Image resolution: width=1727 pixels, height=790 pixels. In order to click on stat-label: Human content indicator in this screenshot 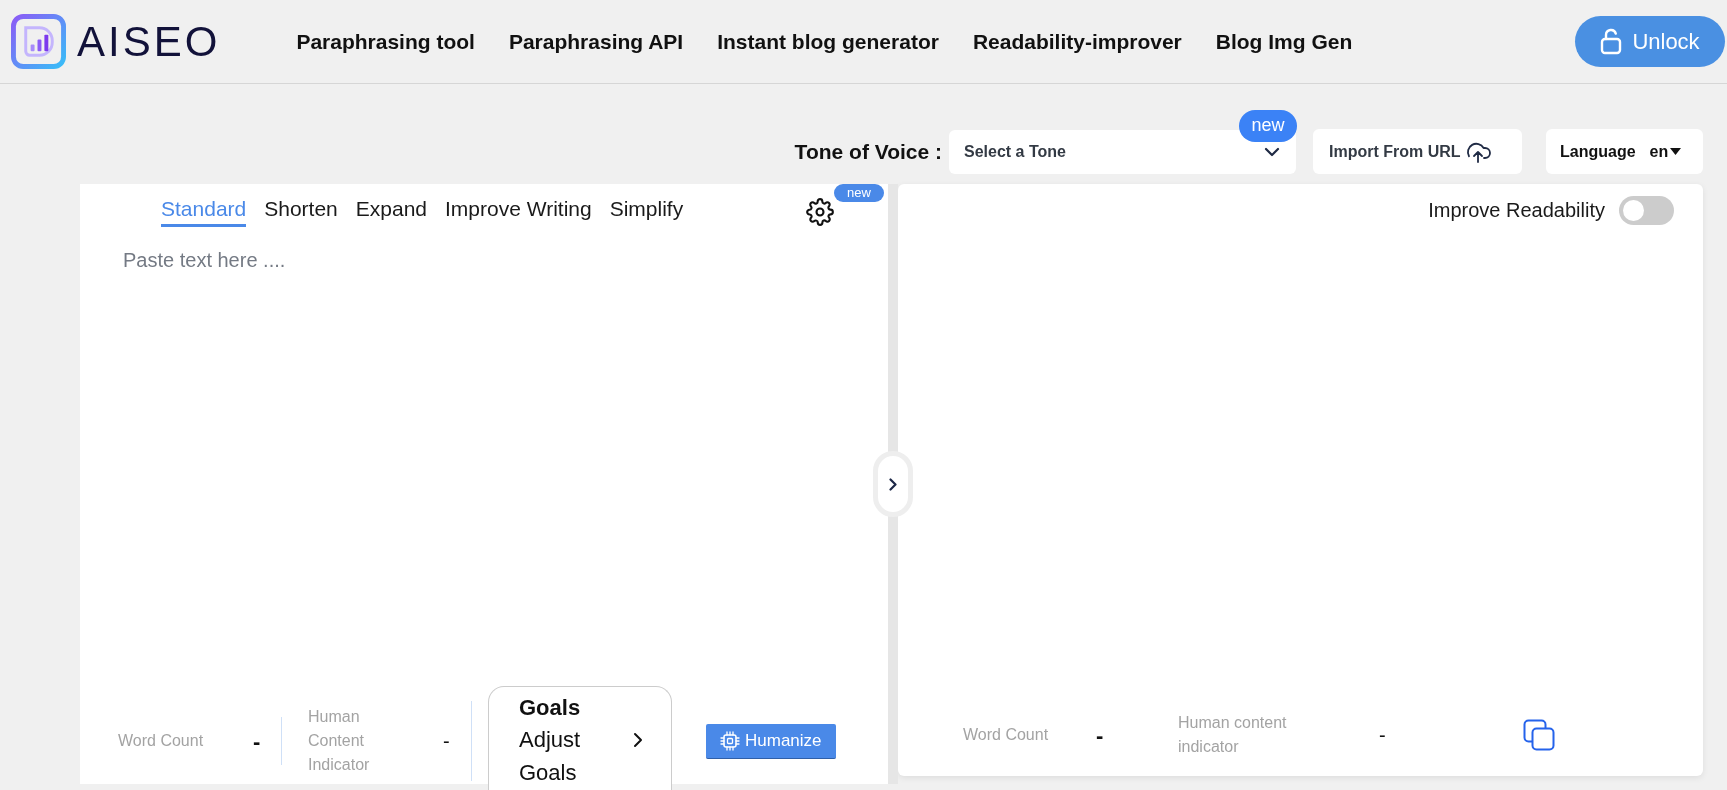, I will do `click(1233, 735)`.